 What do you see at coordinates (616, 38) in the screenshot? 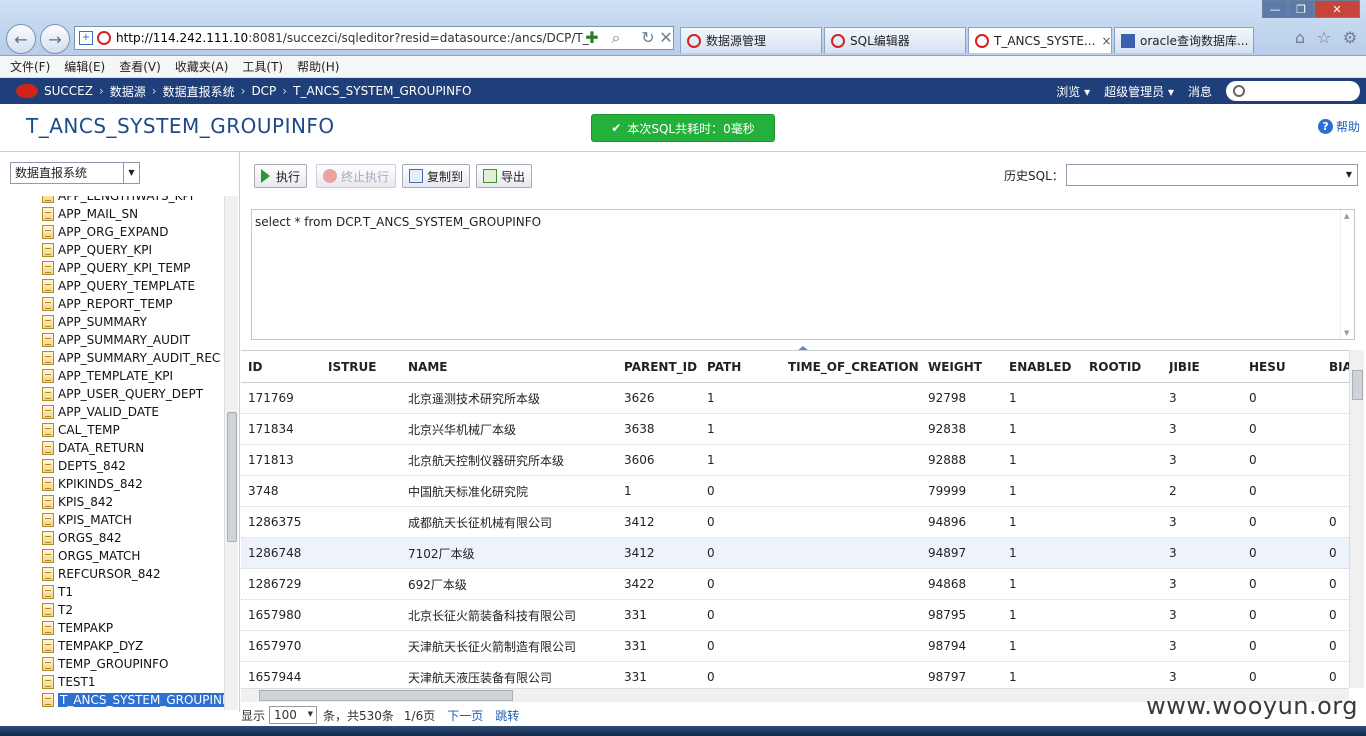
I see `search-dropdown-icon: ⌕` at bounding box center [616, 38].